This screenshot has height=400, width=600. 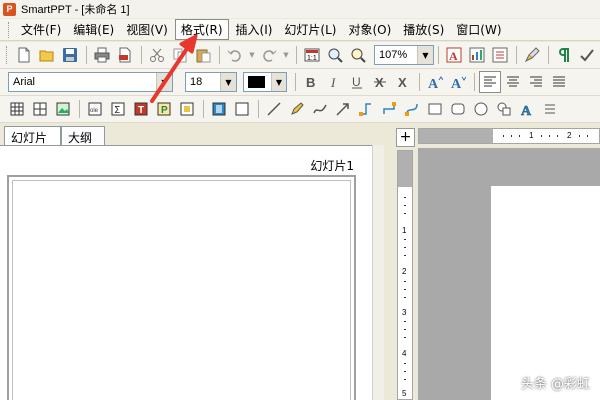 I want to click on bold-button: B, so click(x=311, y=82).